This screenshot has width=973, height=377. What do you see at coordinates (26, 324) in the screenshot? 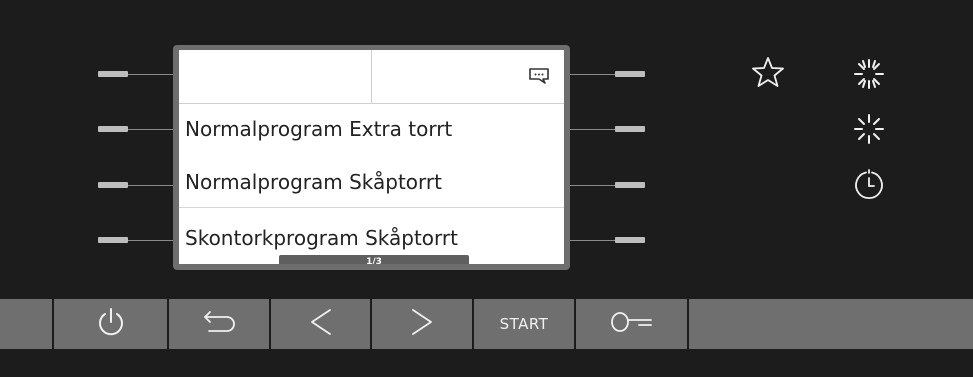
I see `bar-spacer-left` at bounding box center [26, 324].